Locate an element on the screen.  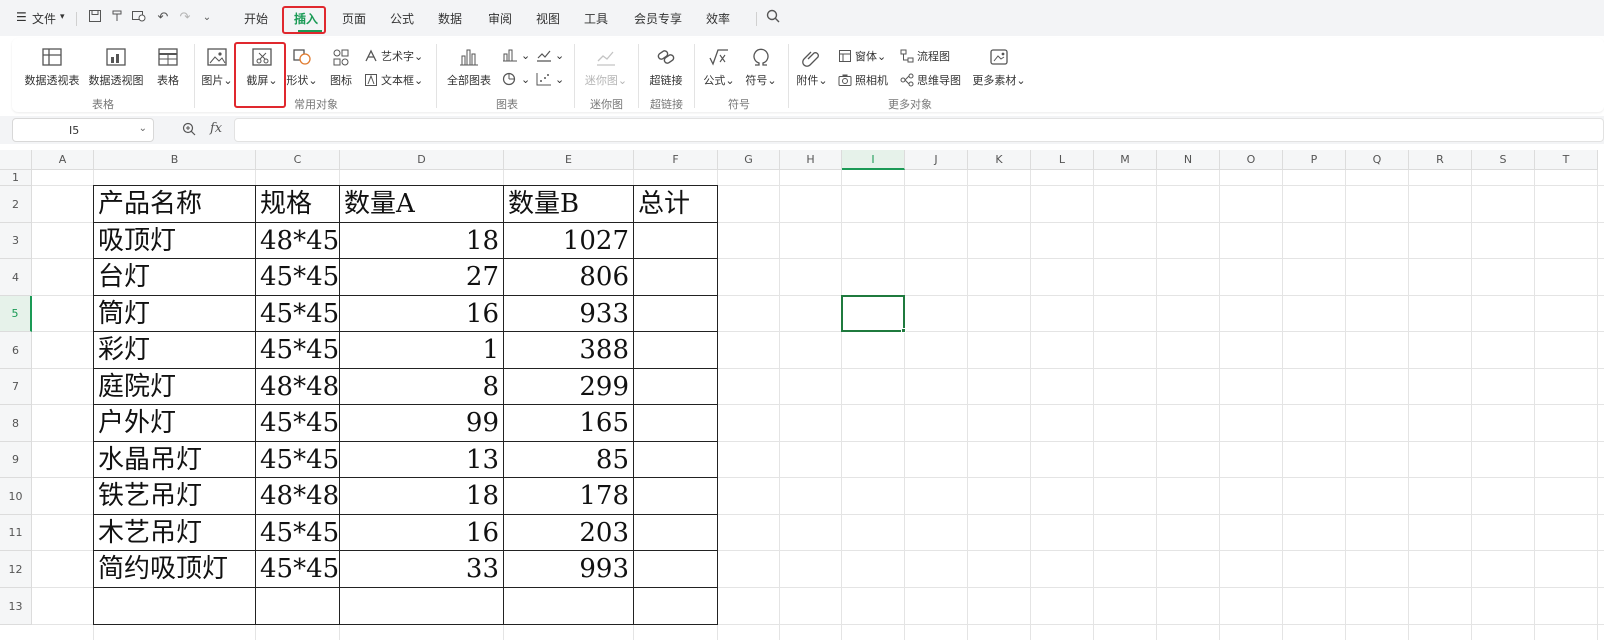
mindmap-button: 思维导图 is located at coordinates (930, 80).